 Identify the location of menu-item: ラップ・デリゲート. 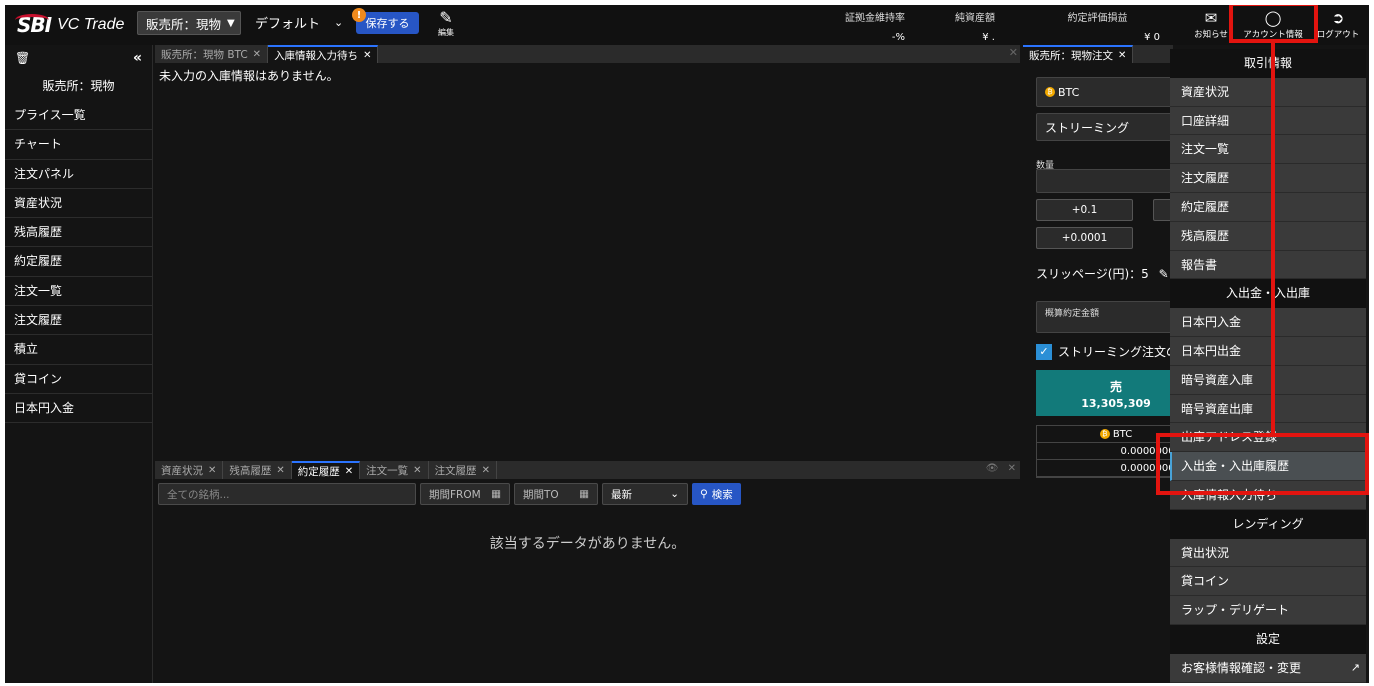
(1268, 610).